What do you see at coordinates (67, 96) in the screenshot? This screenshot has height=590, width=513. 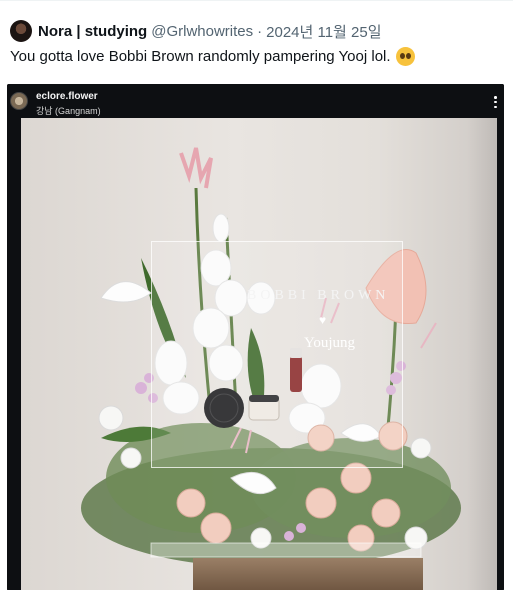 I see `account-name: eclore.flower` at bounding box center [67, 96].